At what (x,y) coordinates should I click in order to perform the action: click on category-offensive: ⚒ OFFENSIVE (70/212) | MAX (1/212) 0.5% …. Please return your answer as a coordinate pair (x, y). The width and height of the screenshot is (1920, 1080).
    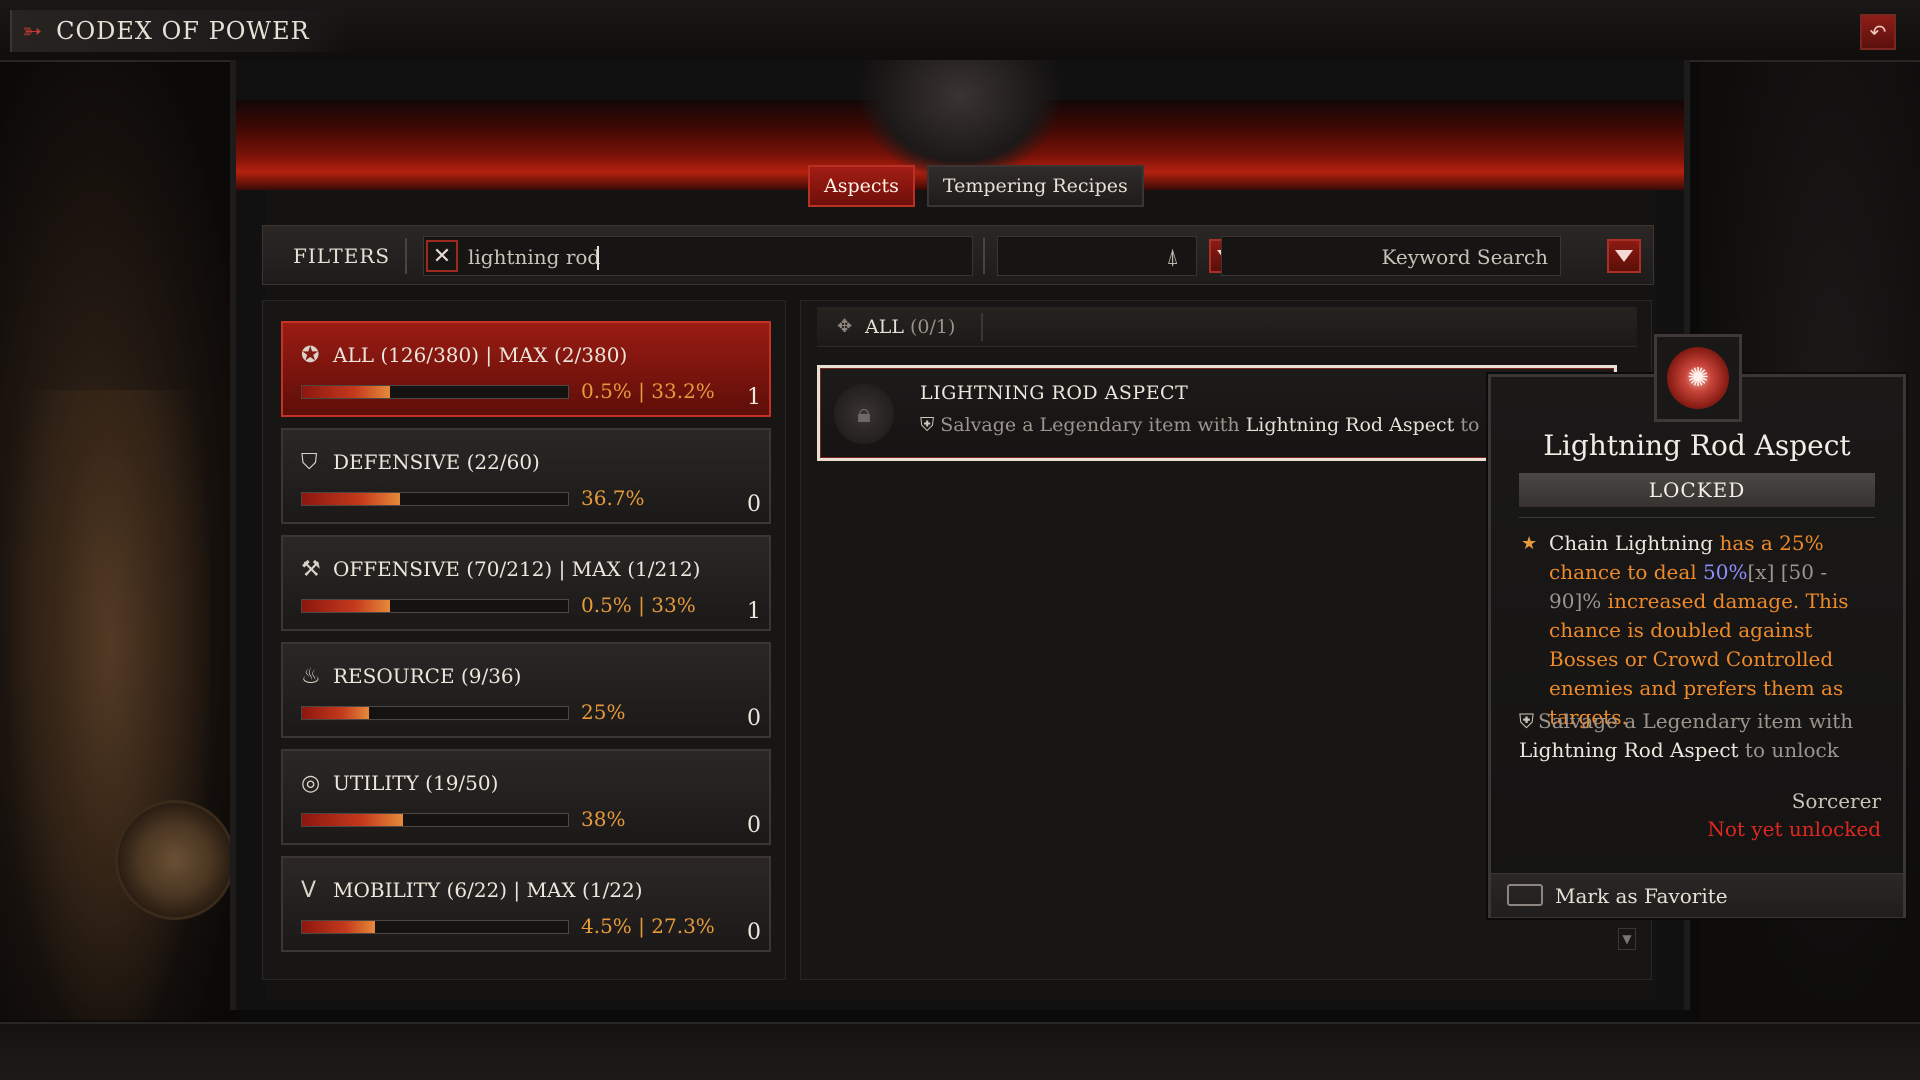
    Looking at the image, I should click on (526, 583).